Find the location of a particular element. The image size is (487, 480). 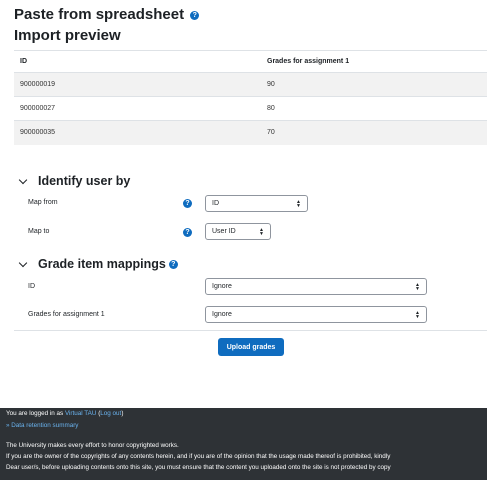

table-cell: 900000027 is located at coordinates (137, 108).